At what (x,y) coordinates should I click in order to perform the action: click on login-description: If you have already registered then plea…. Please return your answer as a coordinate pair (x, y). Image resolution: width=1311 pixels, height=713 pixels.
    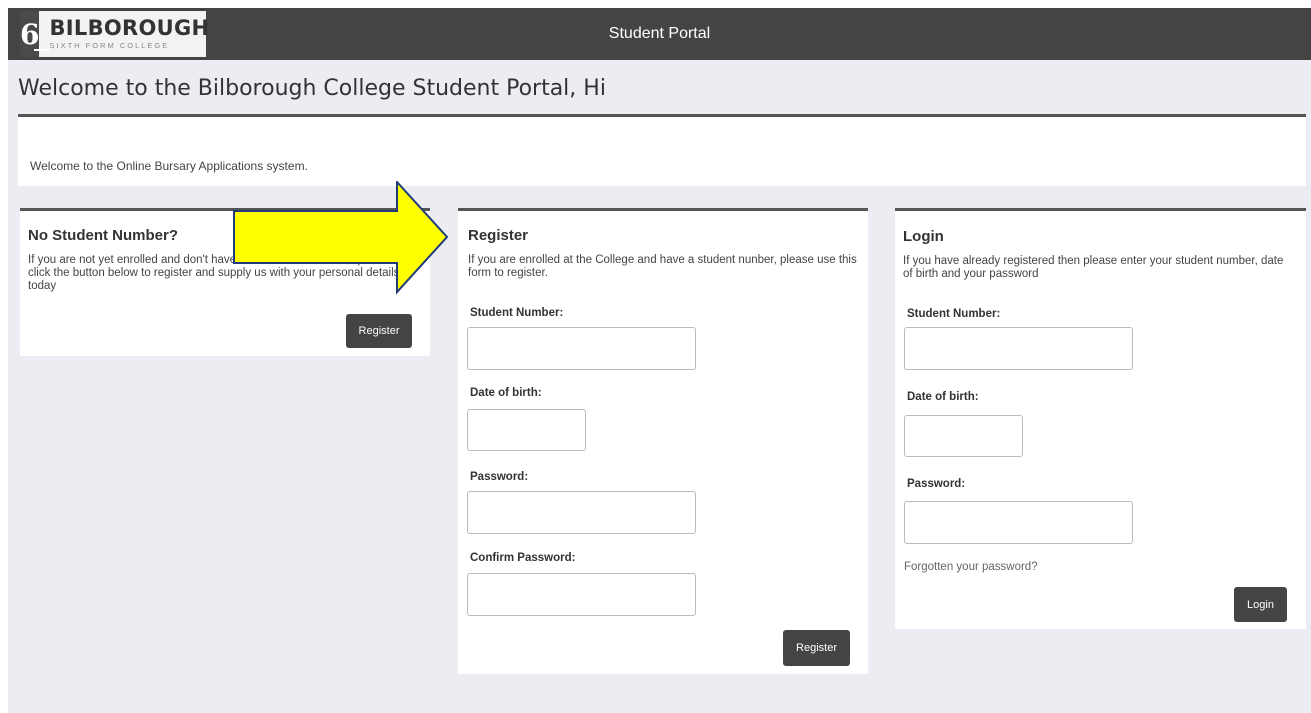
    Looking at the image, I should click on (1093, 267).